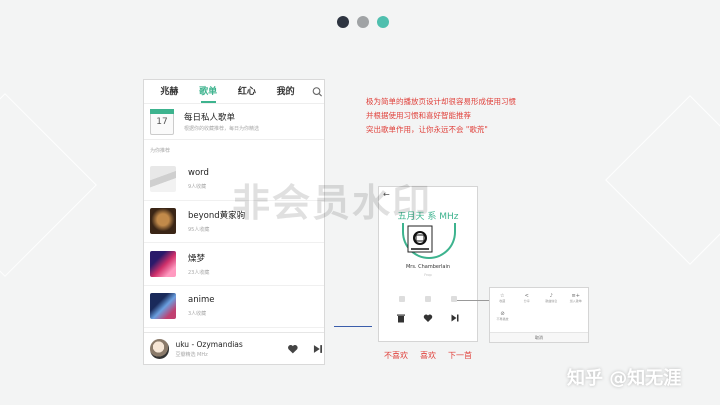  I want to click on control-label-like: 喜欢, so click(428, 355).